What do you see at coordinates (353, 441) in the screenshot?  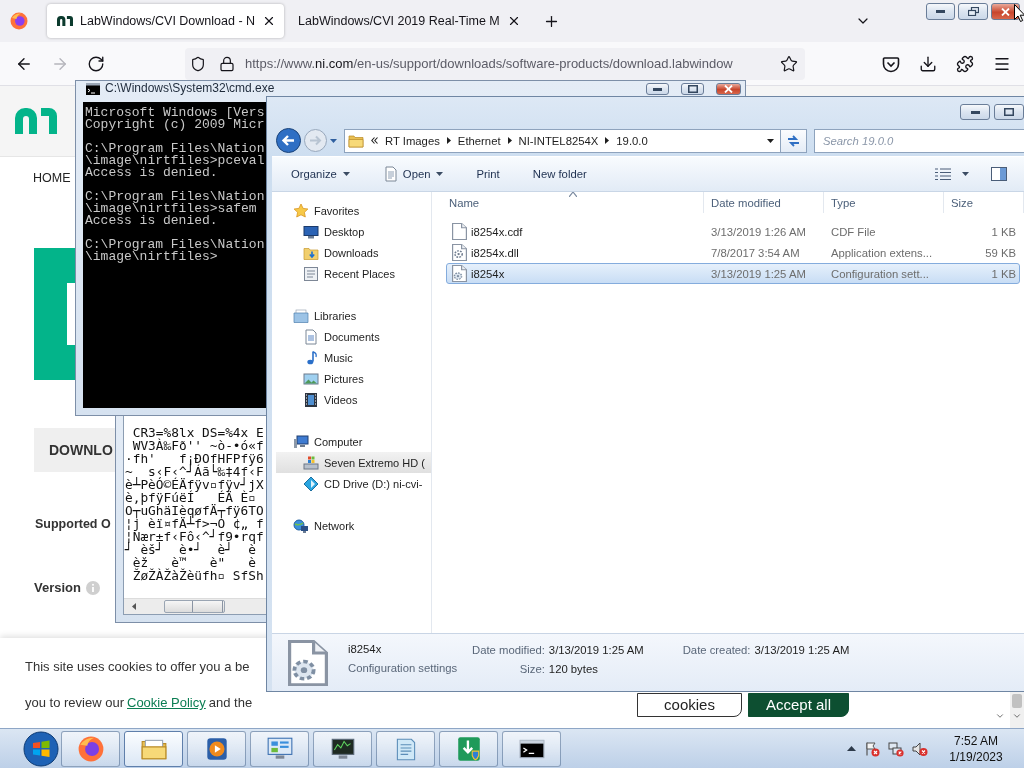 I see `nav-item: Computer` at bounding box center [353, 441].